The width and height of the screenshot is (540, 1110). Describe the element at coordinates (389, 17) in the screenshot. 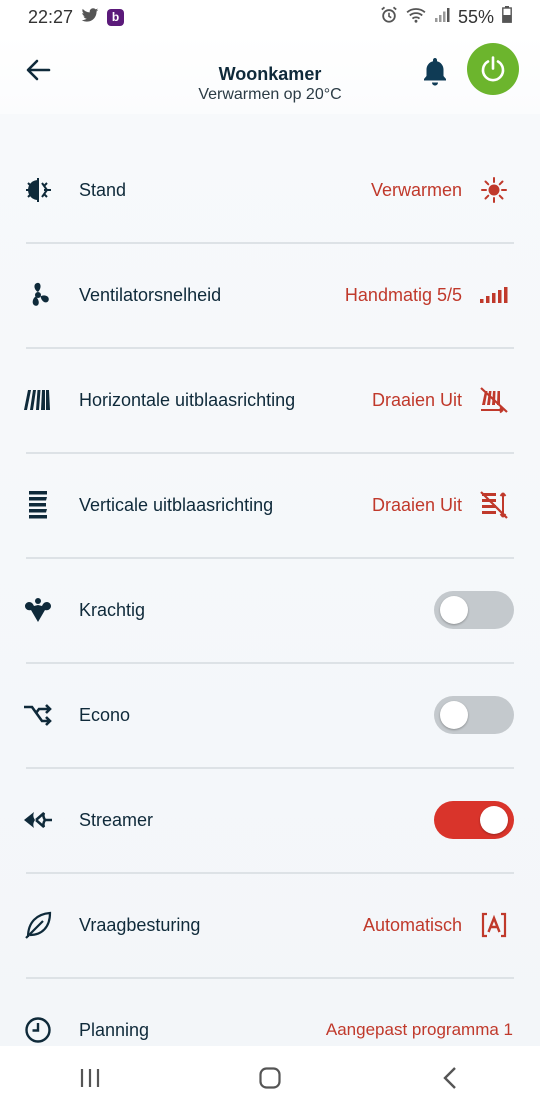

I see `alarm-icon` at that location.